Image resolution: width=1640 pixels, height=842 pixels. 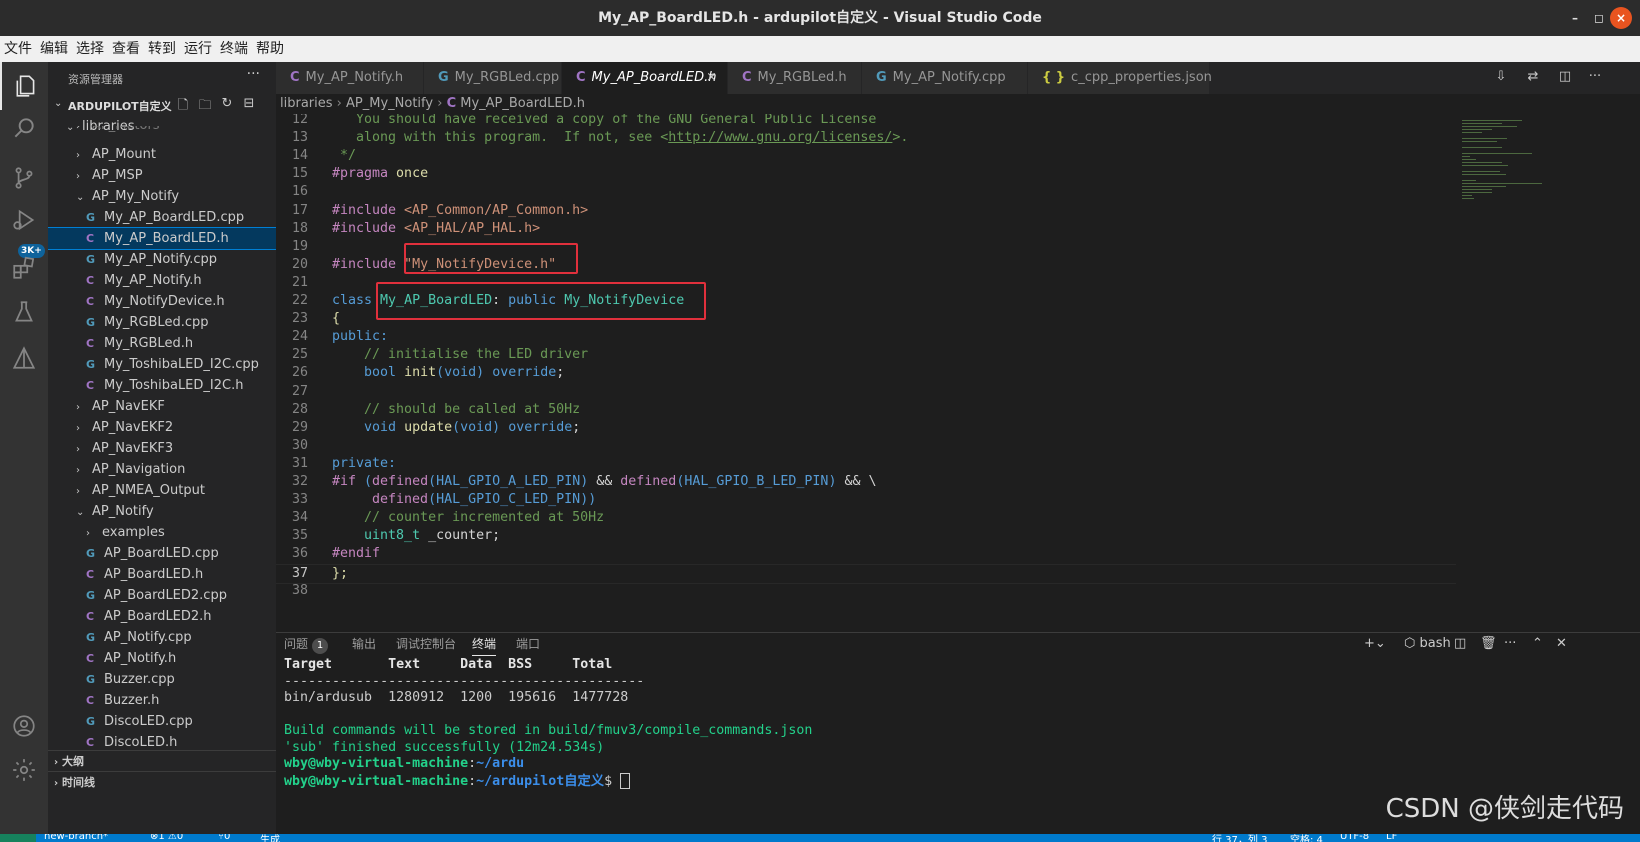 I want to click on ports-status: ⑂0, so click(x=224, y=838).